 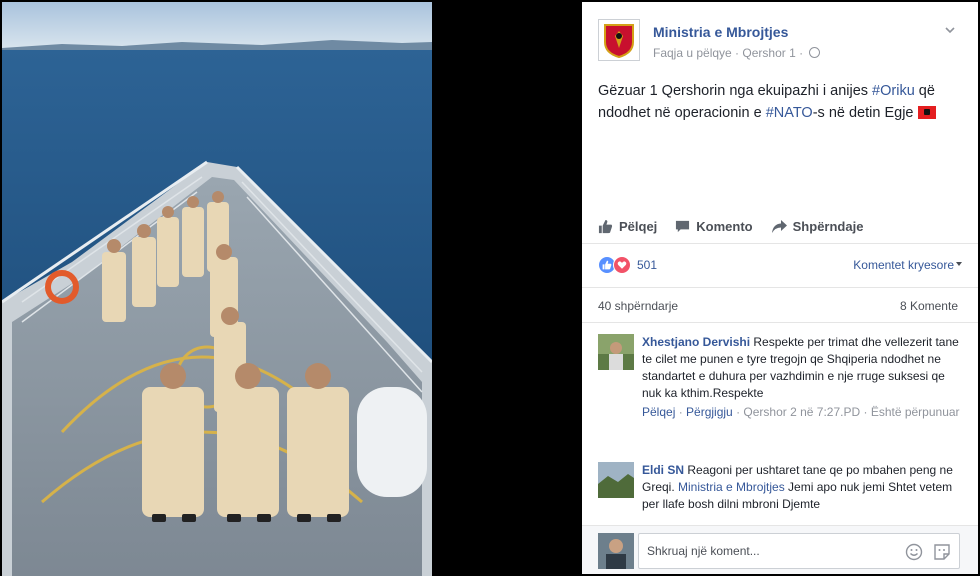 What do you see at coordinates (950, 30) in the screenshot?
I see `chevron-down-icon` at bounding box center [950, 30].